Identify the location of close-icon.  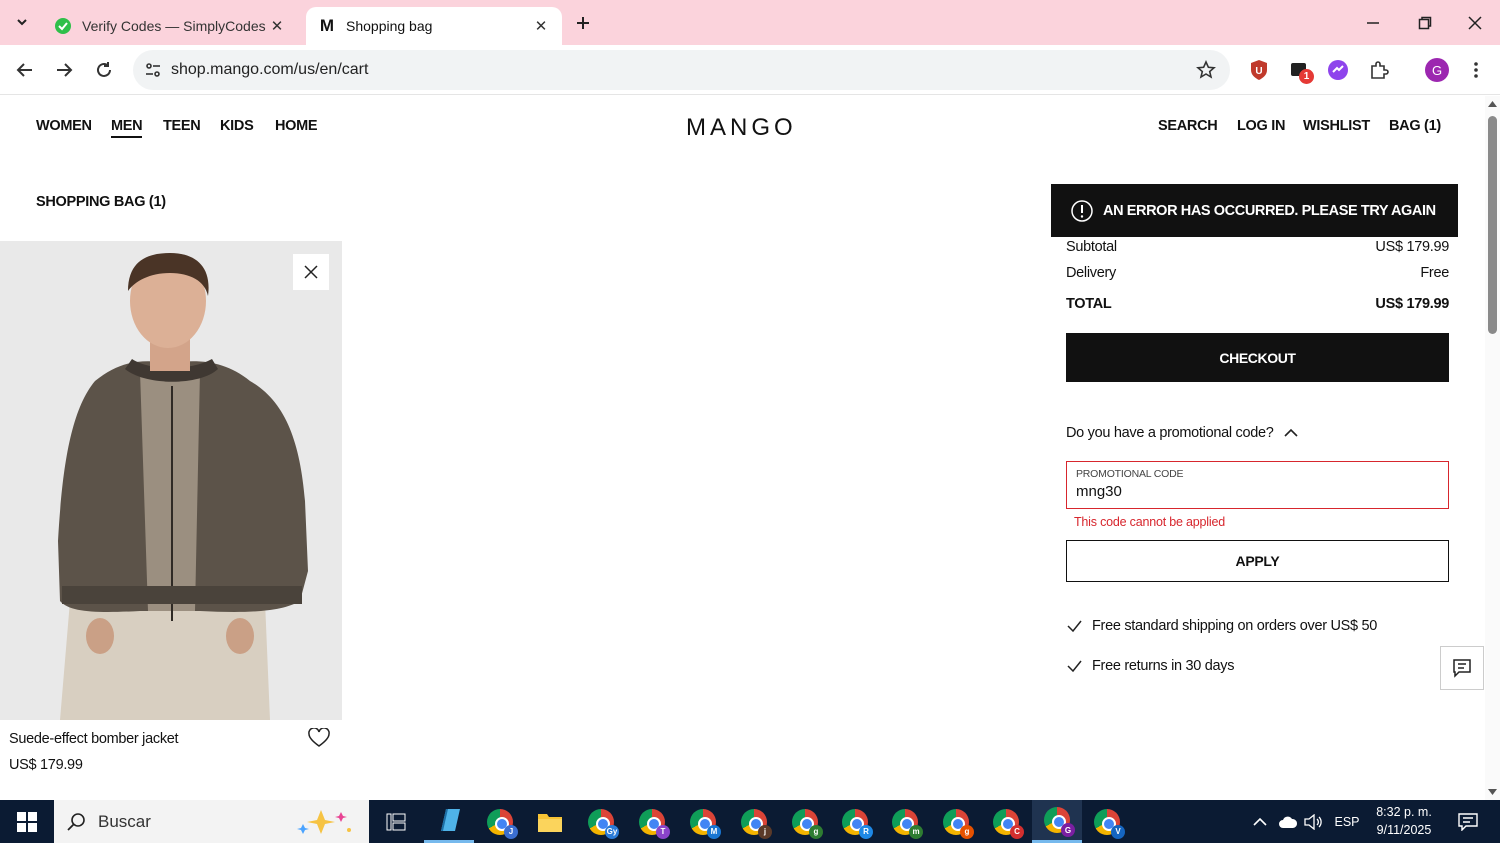
(1475, 22).